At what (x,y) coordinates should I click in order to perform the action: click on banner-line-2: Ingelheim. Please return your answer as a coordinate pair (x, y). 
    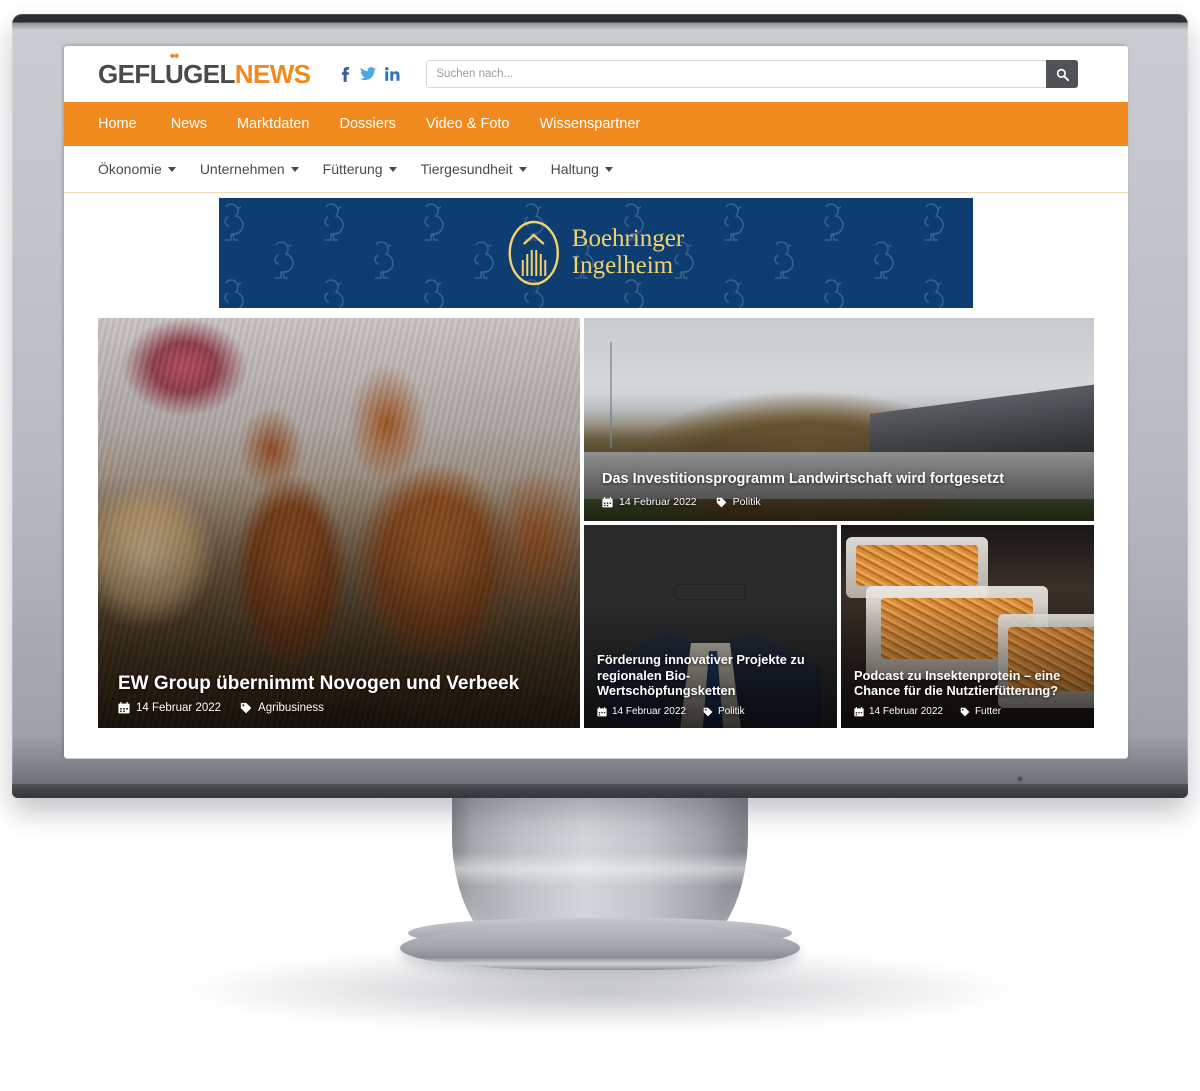
    Looking at the image, I should click on (622, 265).